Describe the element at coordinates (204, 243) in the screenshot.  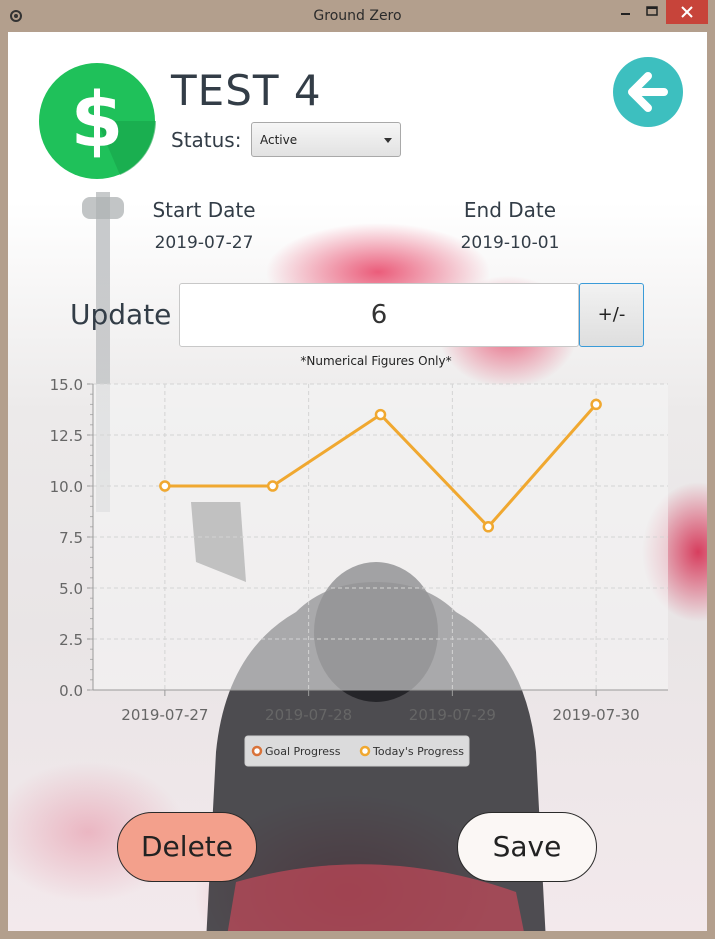
I see `start-date-value: 2019-07-27` at that location.